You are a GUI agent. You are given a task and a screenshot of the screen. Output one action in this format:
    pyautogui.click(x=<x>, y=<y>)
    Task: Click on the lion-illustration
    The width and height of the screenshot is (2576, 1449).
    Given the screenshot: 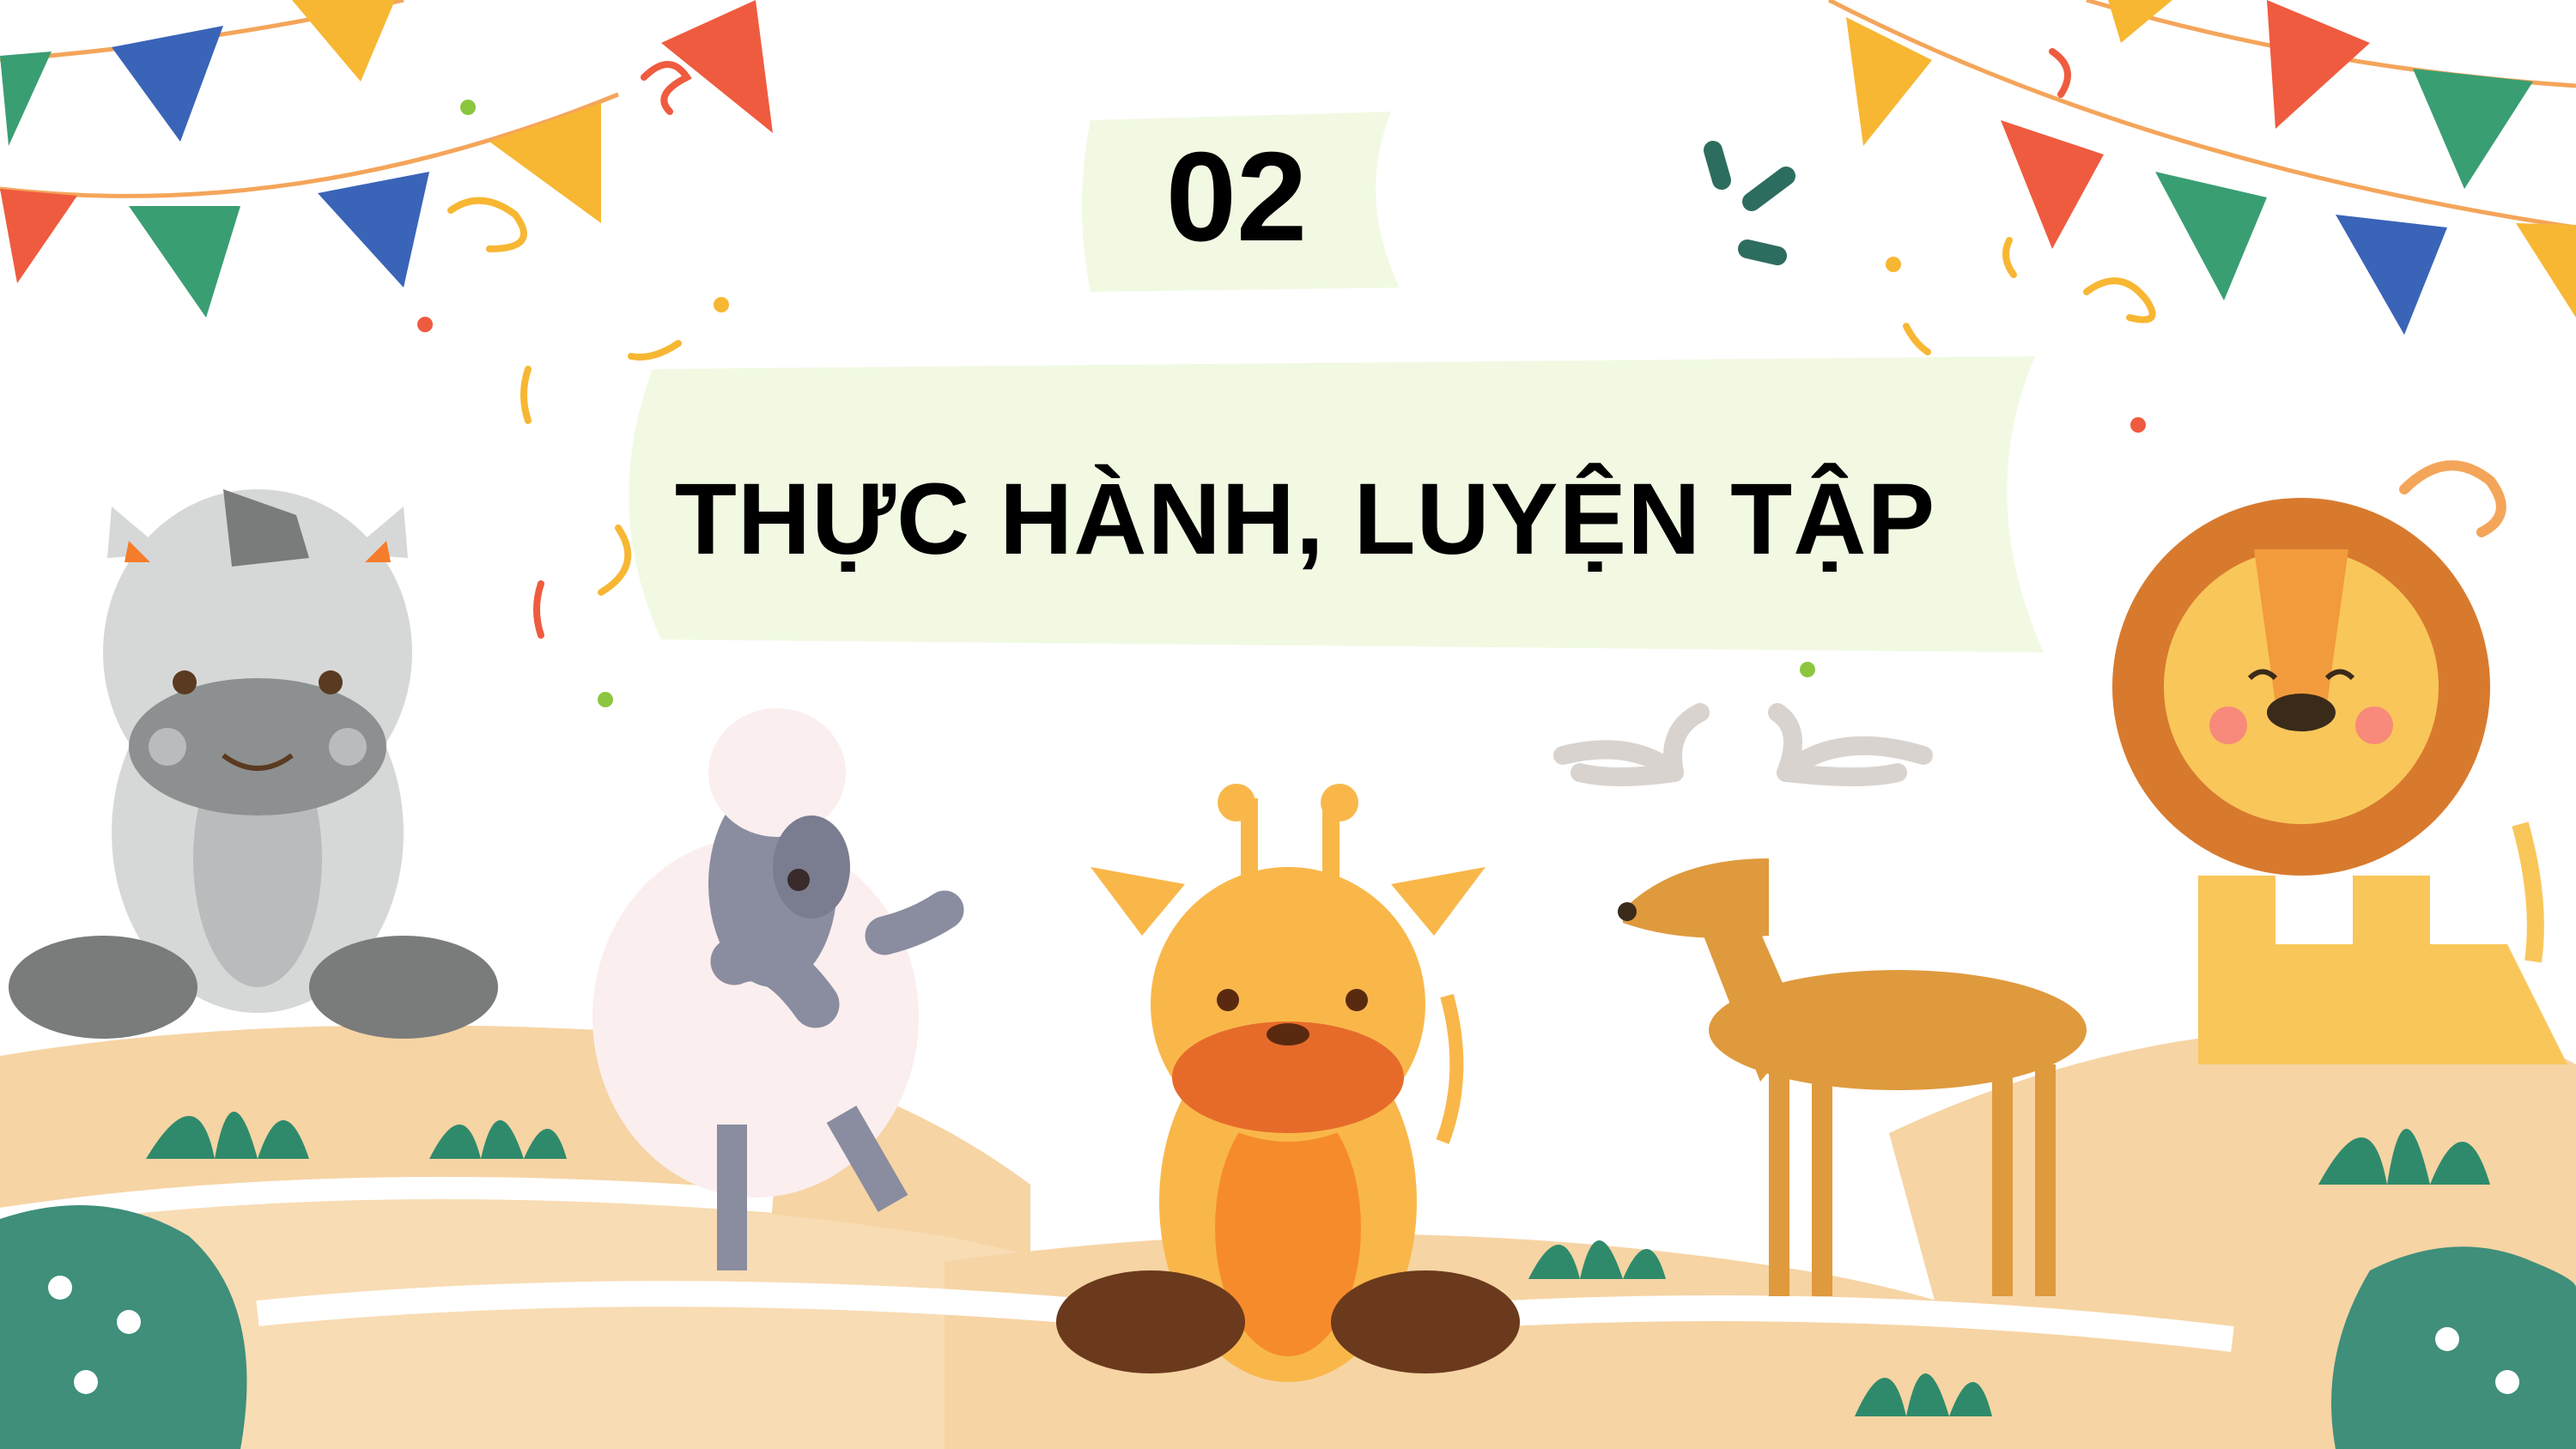 What is the action you would take?
    pyautogui.click(x=2339, y=781)
    